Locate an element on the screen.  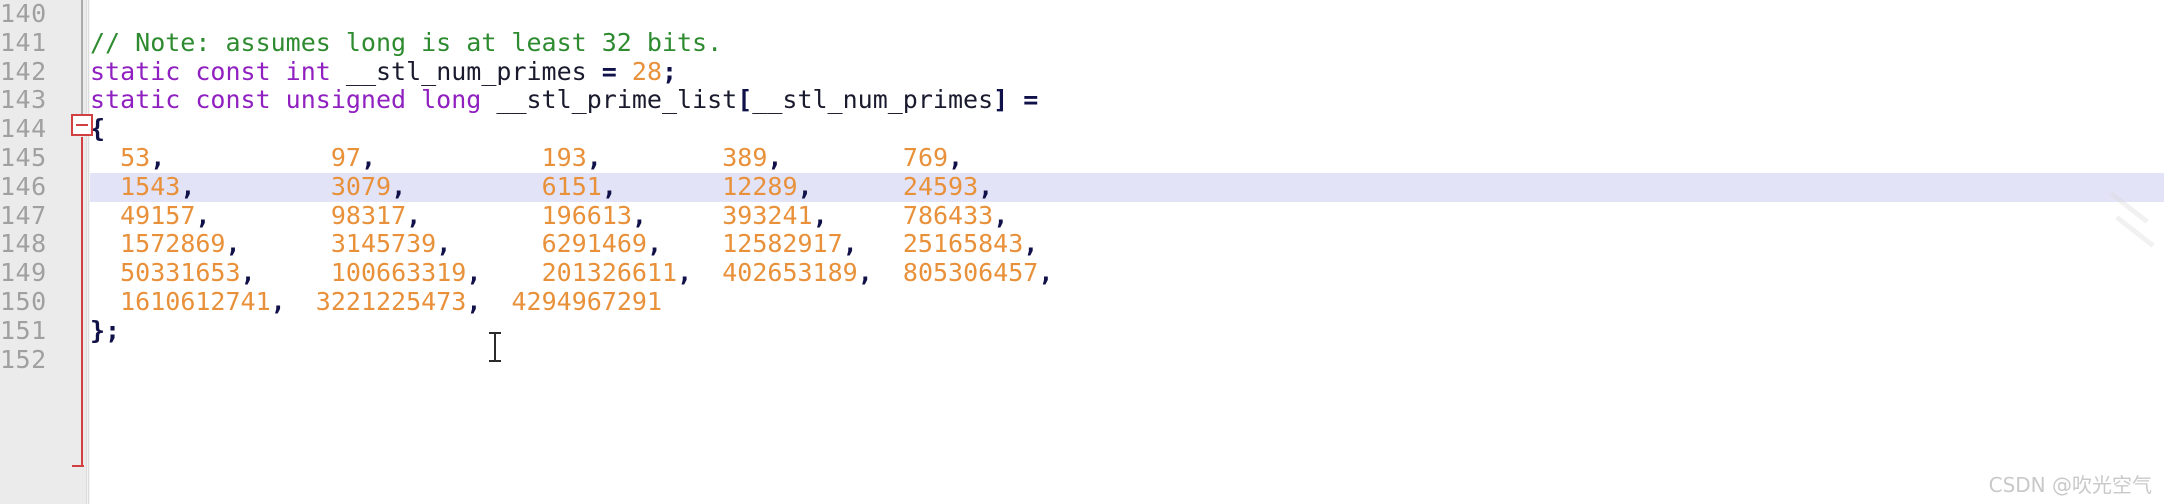
fold-region-line is located at coordinates (82, 302).